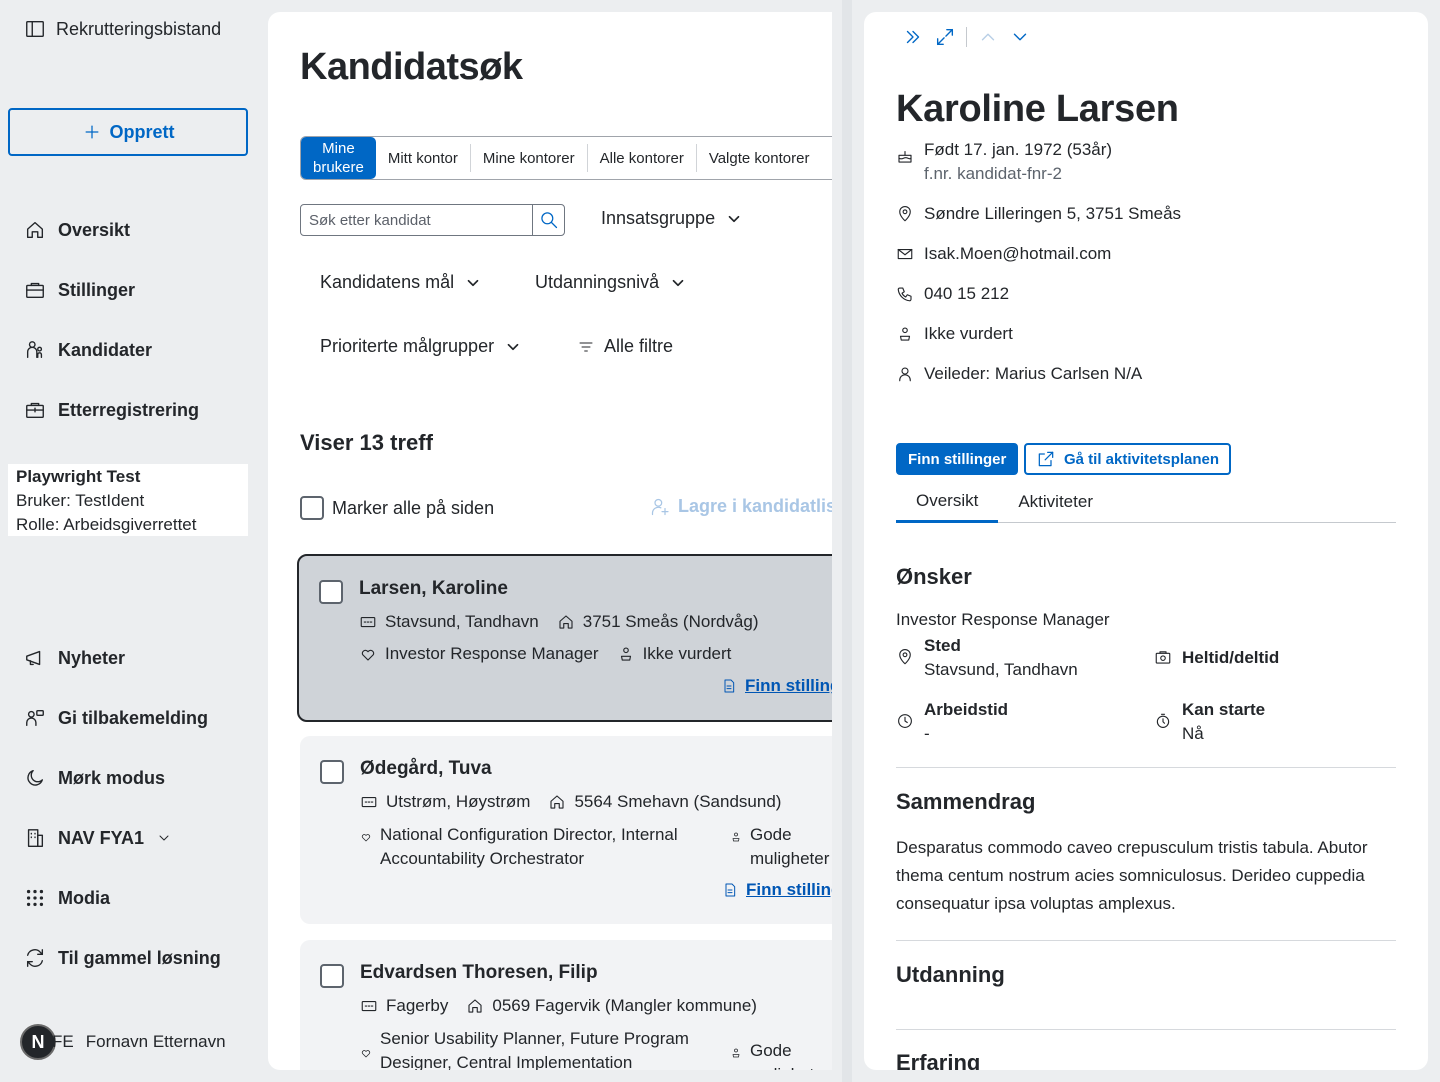 The width and height of the screenshot is (1440, 1082). I want to click on search-button, so click(548, 220).